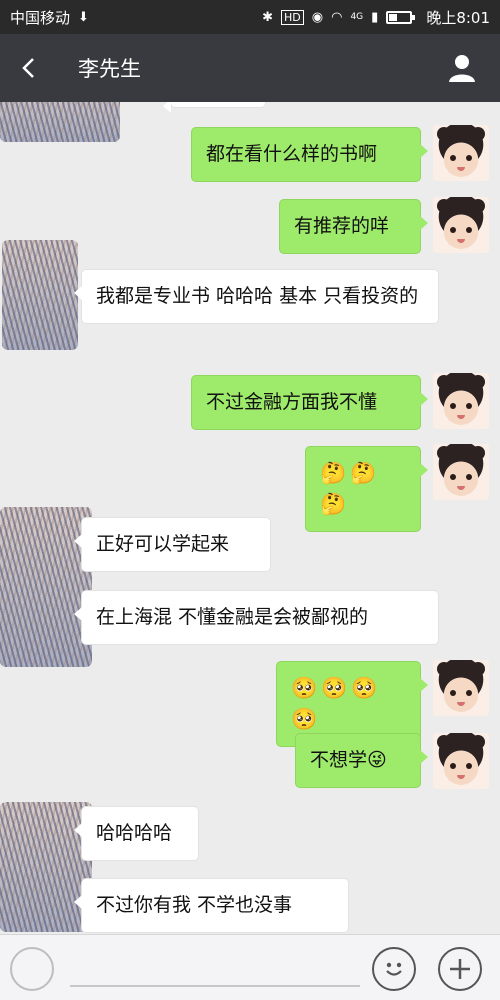 This screenshot has height=1000, width=500. What do you see at coordinates (215, 986) in the screenshot?
I see `message-input` at bounding box center [215, 986].